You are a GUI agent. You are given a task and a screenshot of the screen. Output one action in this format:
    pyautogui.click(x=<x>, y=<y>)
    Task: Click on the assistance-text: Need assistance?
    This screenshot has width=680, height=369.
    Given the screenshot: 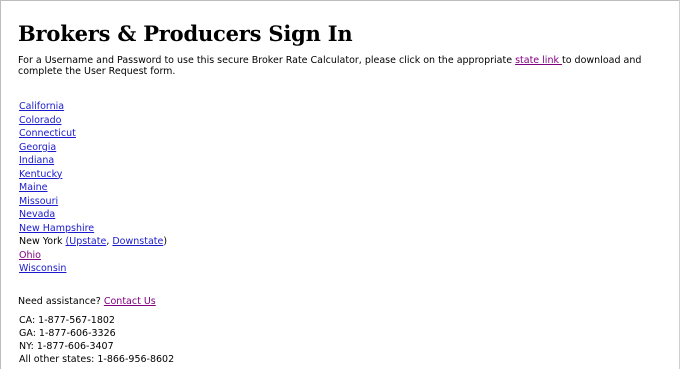 What is the action you would take?
    pyautogui.click(x=61, y=301)
    